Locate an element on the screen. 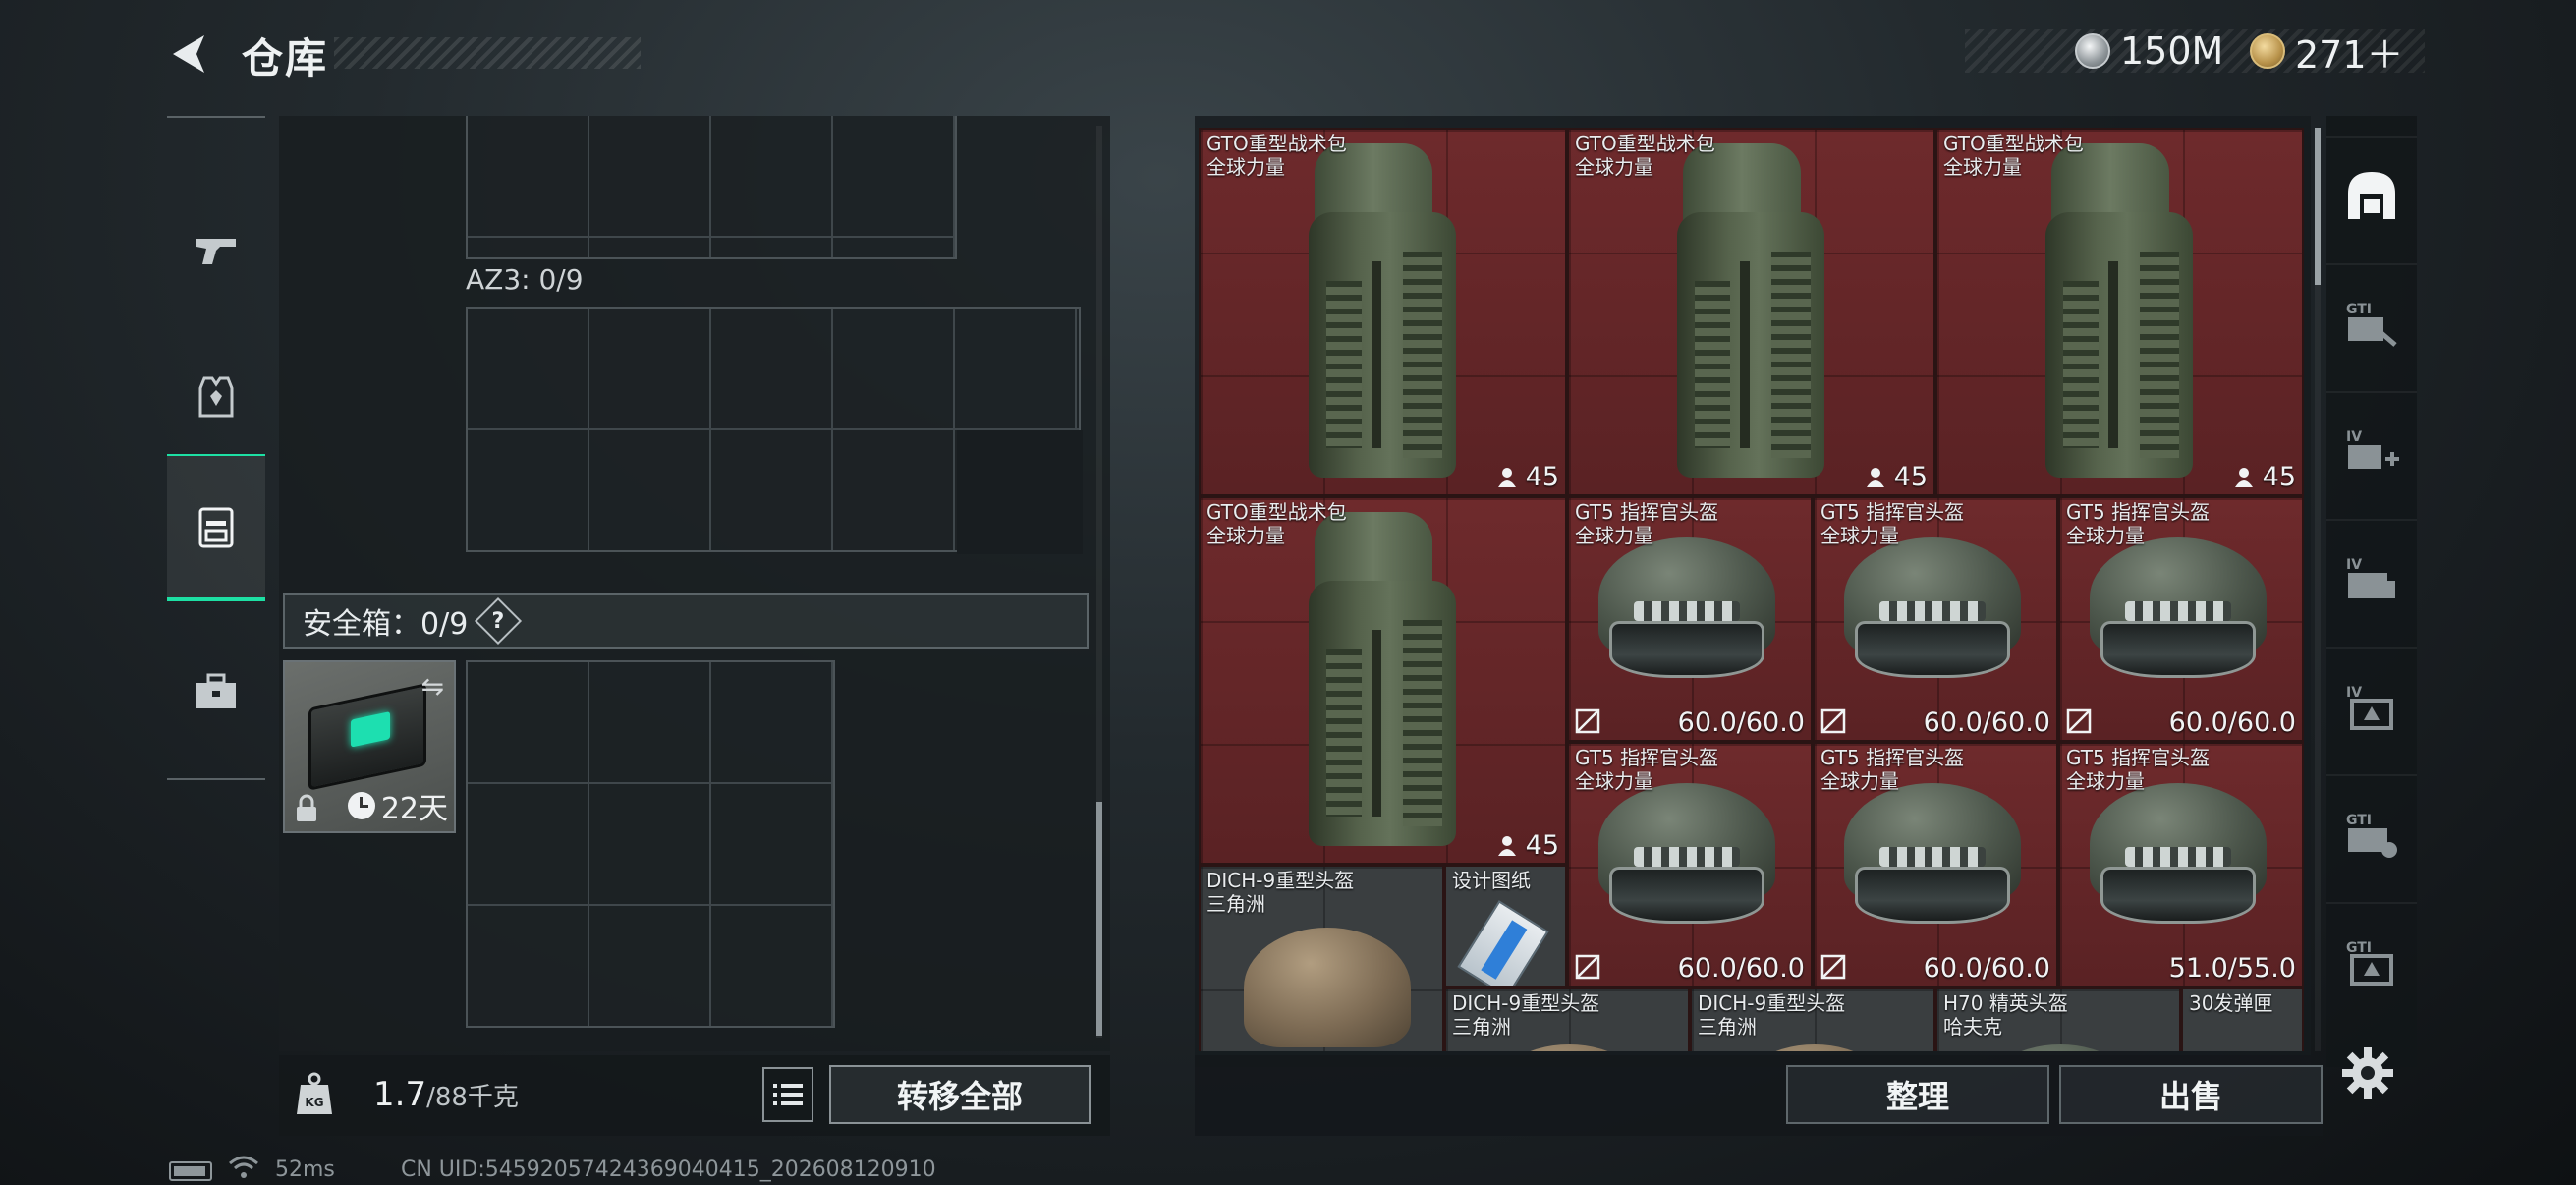  safe-box-header: 安全箱：0/9 ? is located at coordinates (686, 621).